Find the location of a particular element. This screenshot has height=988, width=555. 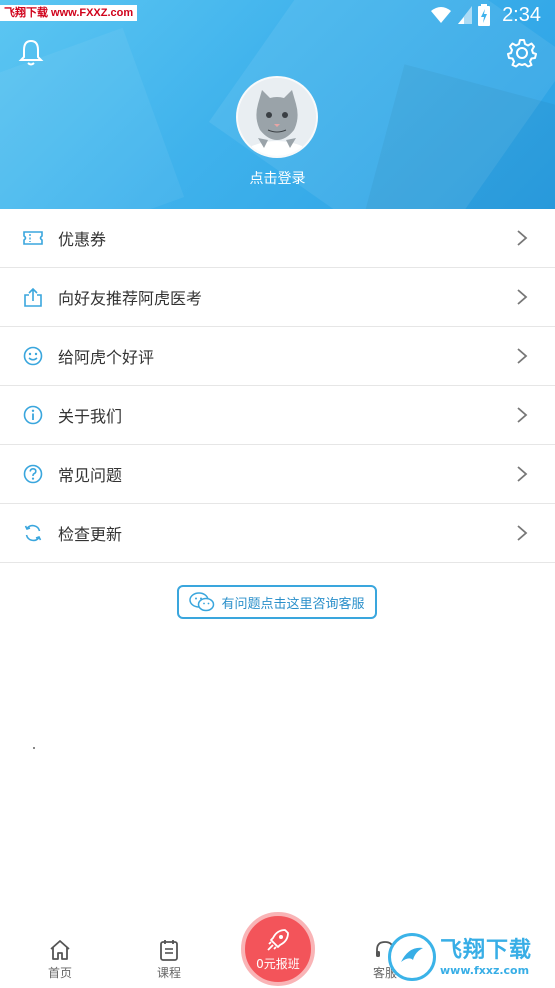

tab-home: 首页 is located at coordinates (60, 959).